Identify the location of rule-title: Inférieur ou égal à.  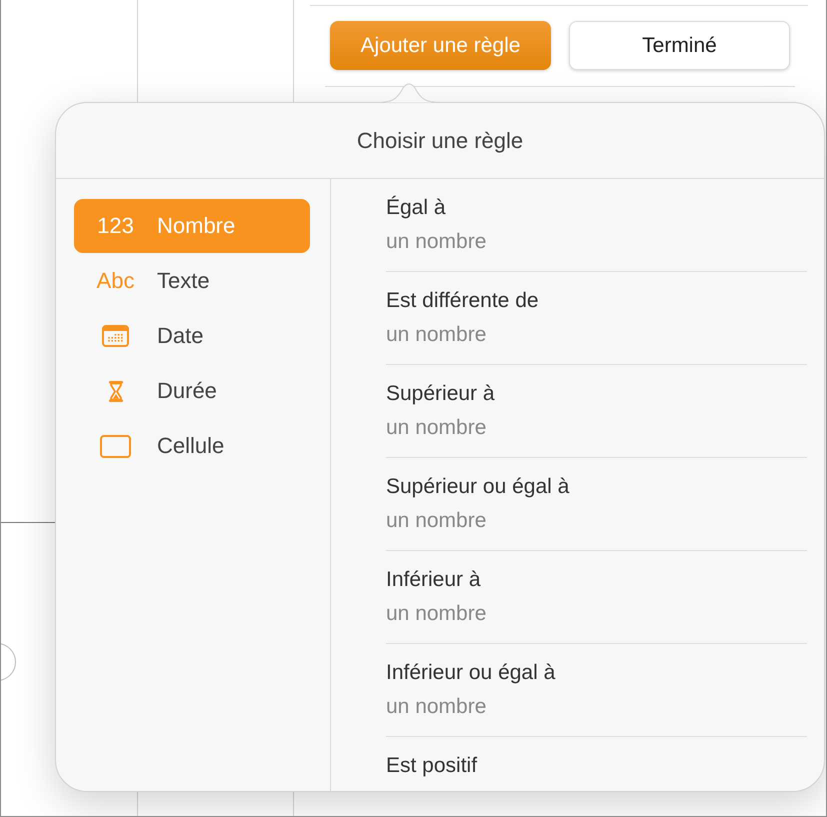
(471, 673).